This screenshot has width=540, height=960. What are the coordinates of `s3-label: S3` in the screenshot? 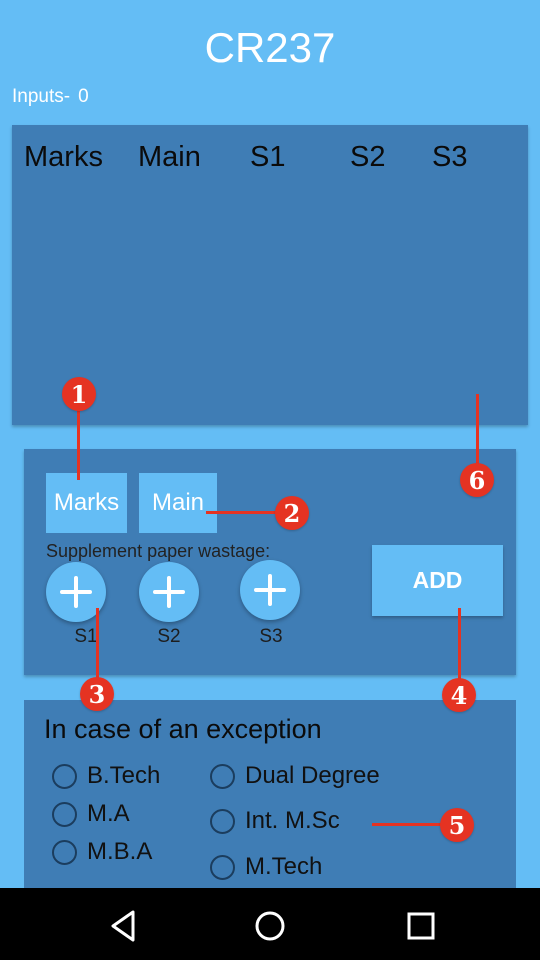 It's located at (271, 636).